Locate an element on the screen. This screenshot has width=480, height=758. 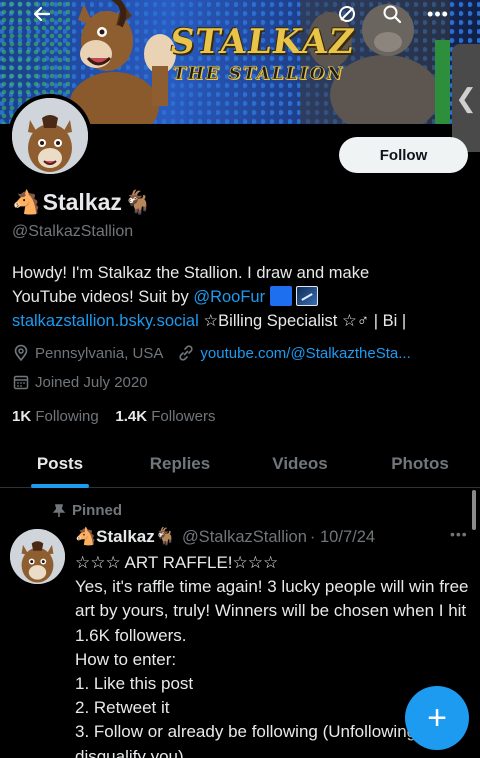
tab-photos: Photos is located at coordinates (420, 463).